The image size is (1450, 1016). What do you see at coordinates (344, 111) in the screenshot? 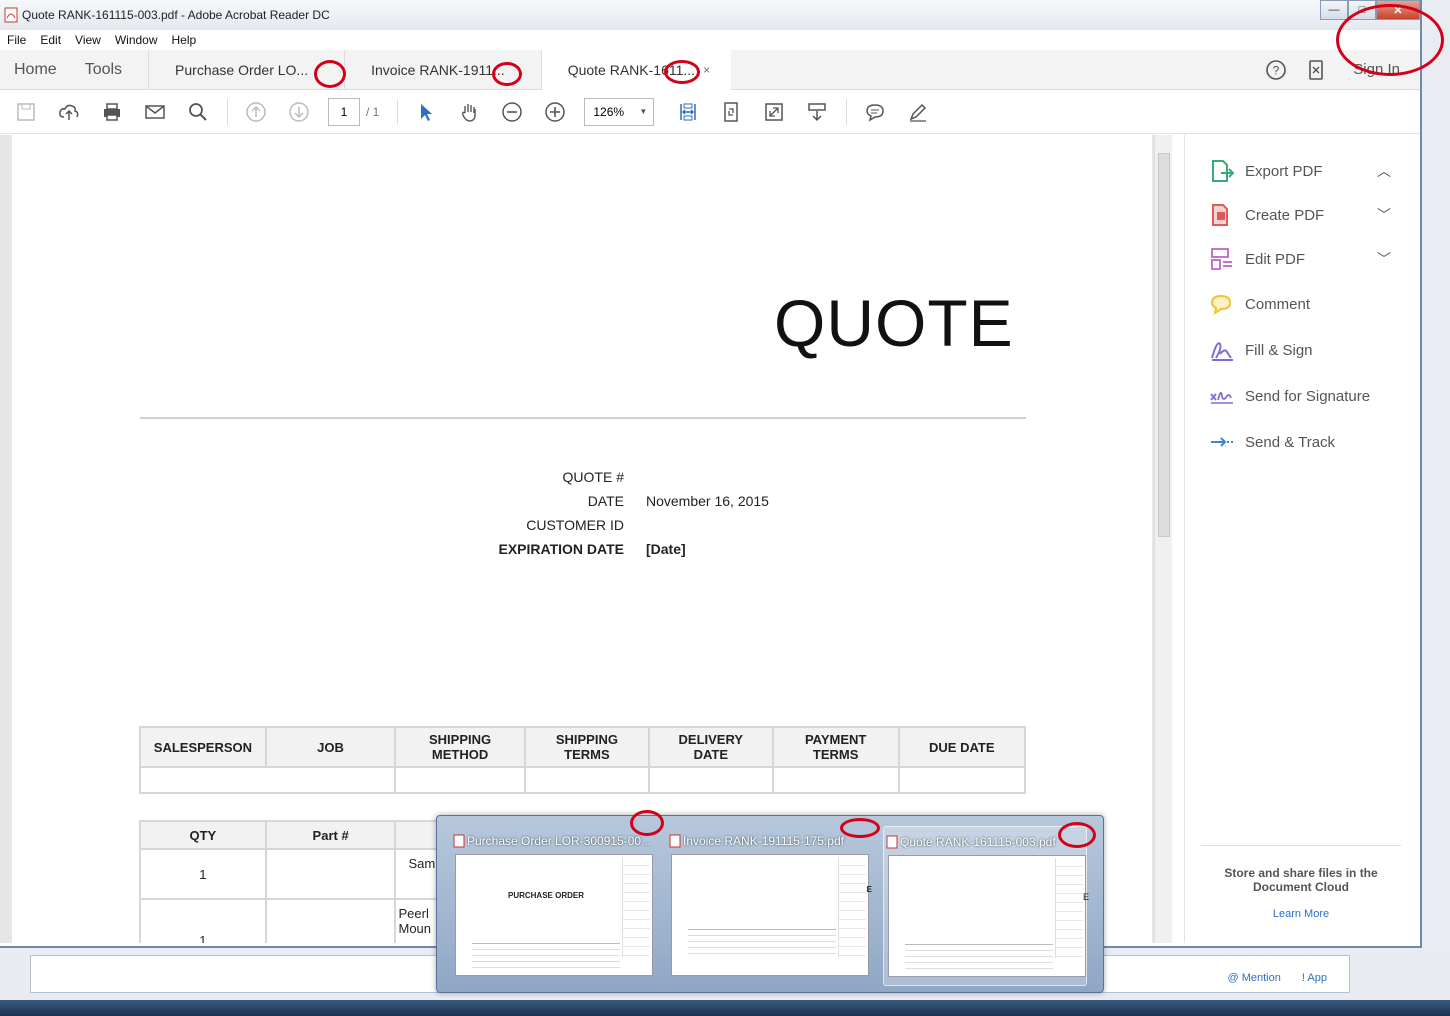
I see `page-number-input: 1` at bounding box center [344, 111].